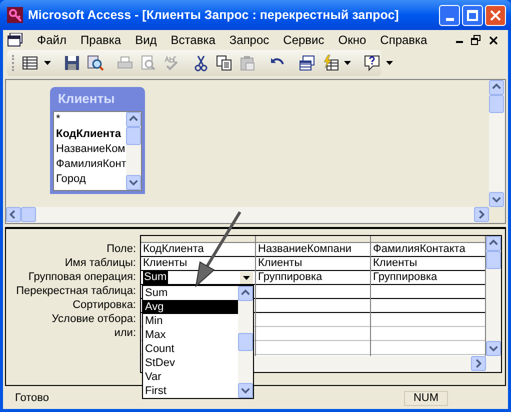 The image size is (511, 412). Describe the element at coordinates (91, 134) in the screenshot. I see `field-item: КодКлиента` at that location.